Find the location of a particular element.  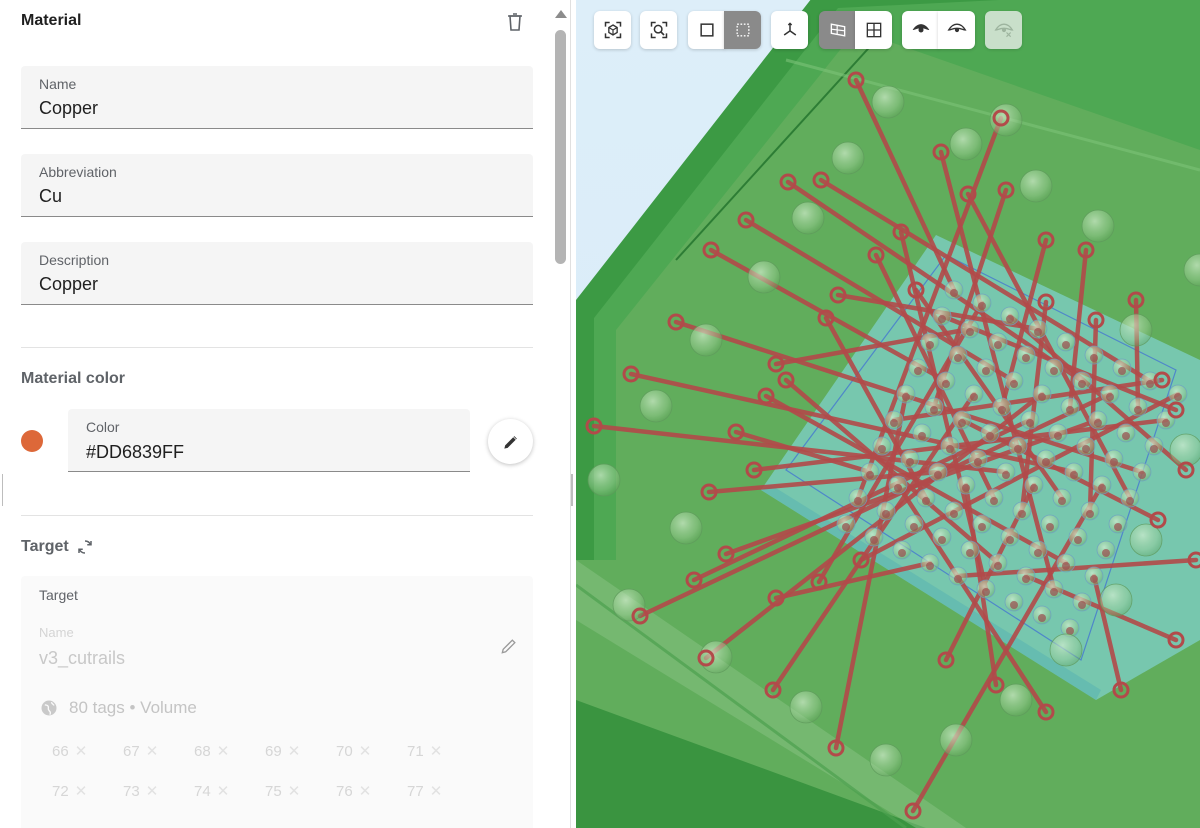

zoom-selection-button is located at coordinates (658, 30).